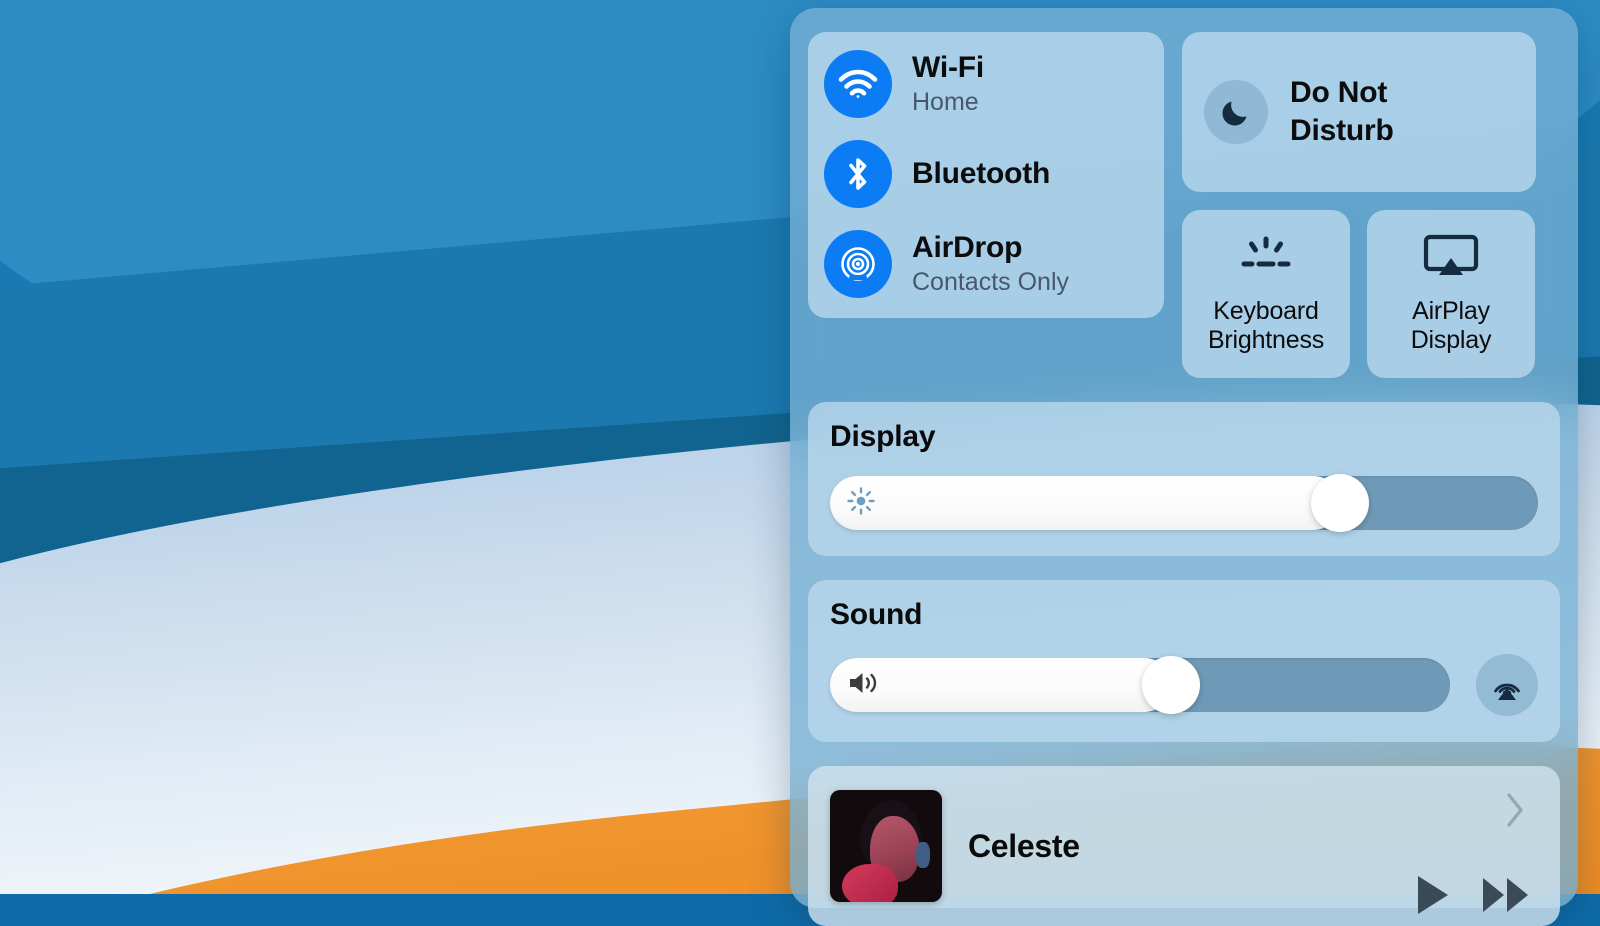 The image size is (1600, 926). I want to click on display-title: Display, so click(1184, 437).